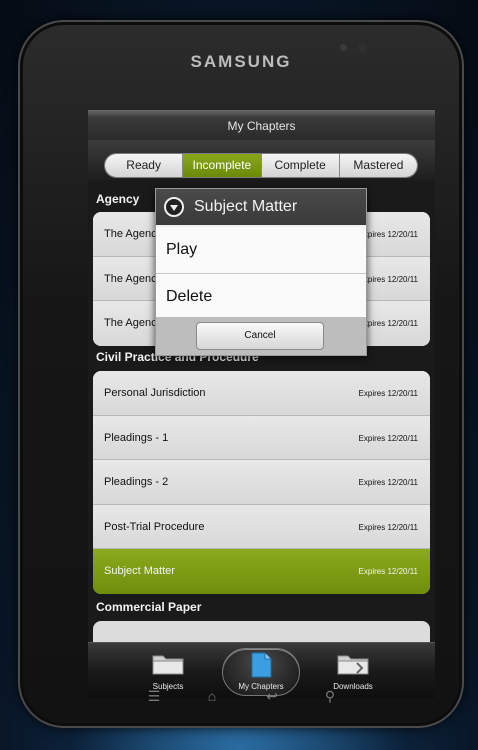 This screenshot has height=750, width=478. I want to click on back-key-icon: ↩, so click(272, 696).